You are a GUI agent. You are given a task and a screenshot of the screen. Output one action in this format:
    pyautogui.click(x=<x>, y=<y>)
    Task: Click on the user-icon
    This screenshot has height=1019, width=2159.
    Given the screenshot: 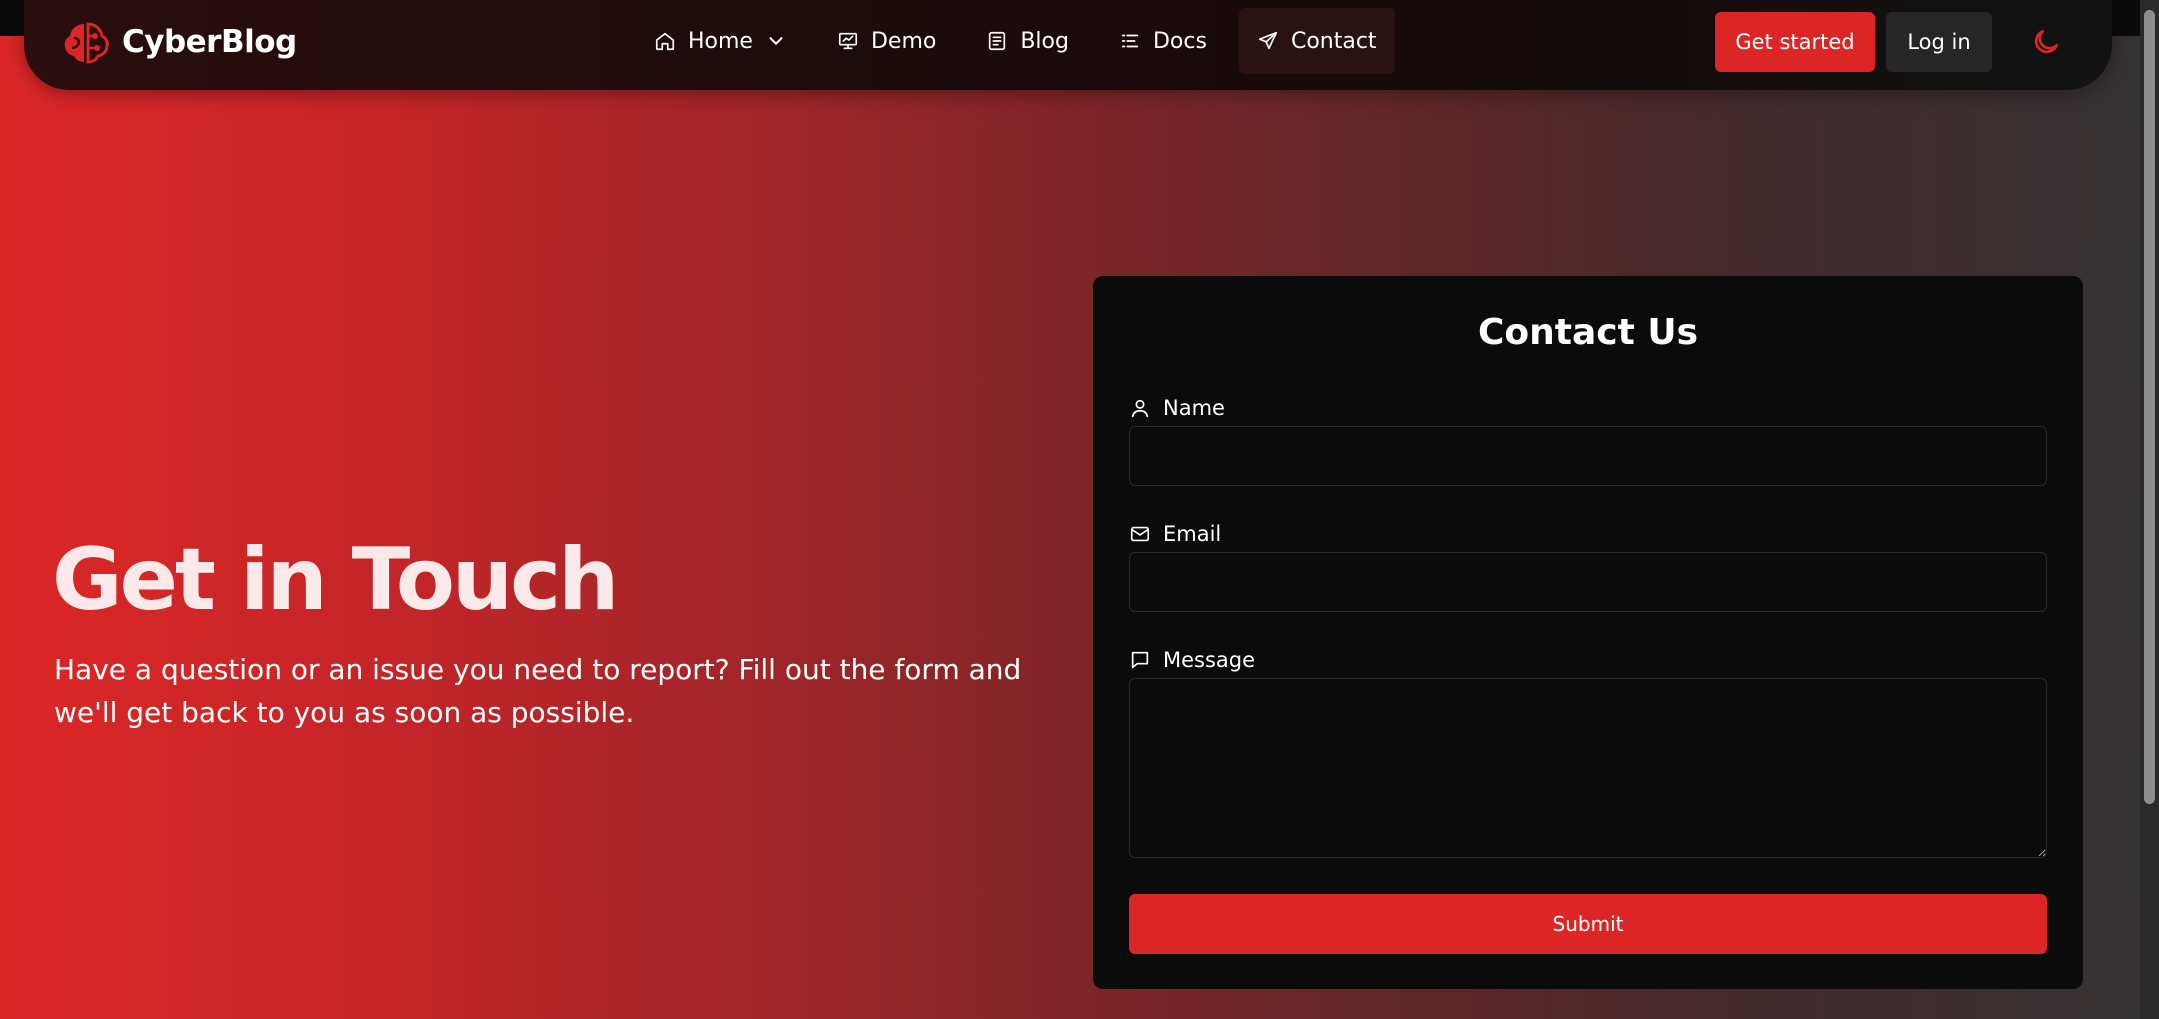 What is the action you would take?
    pyautogui.click(x=1140, y=408)
    